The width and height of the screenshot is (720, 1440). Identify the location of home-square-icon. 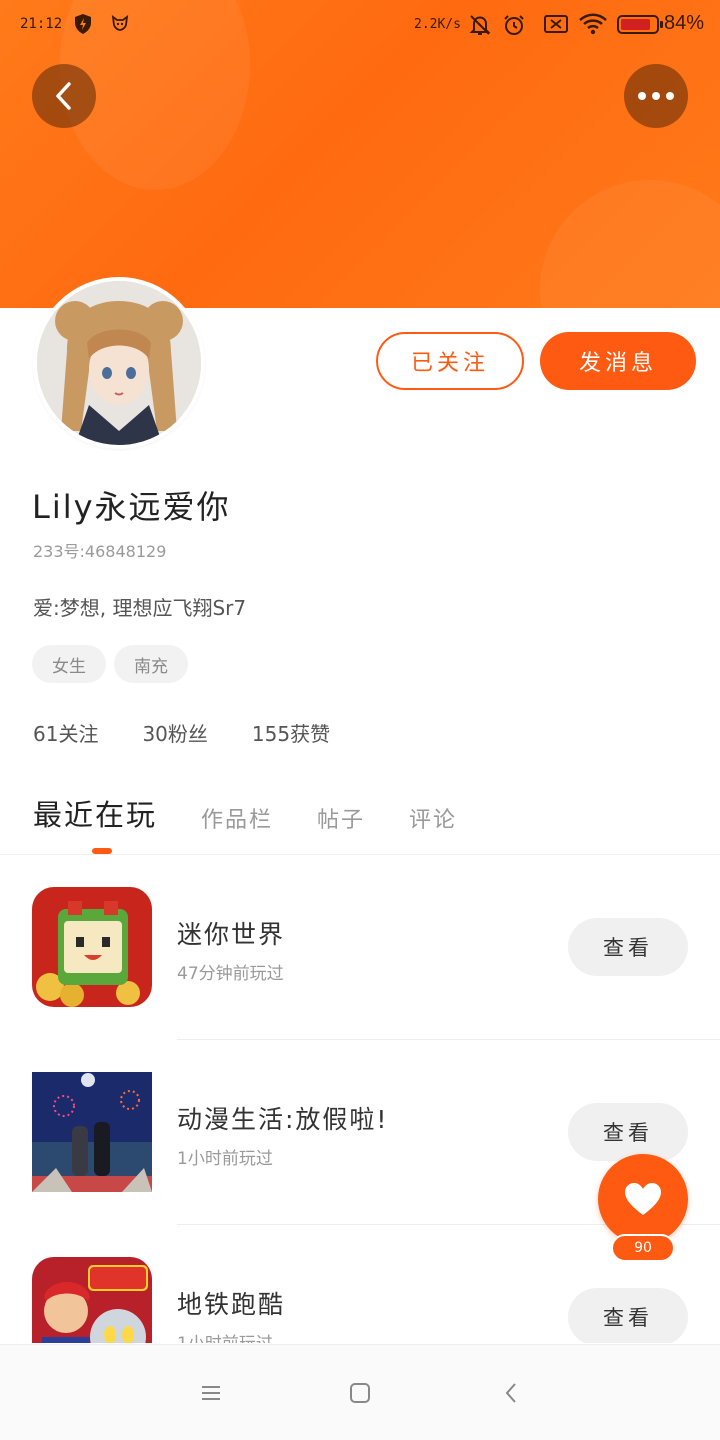
(360, 1393).